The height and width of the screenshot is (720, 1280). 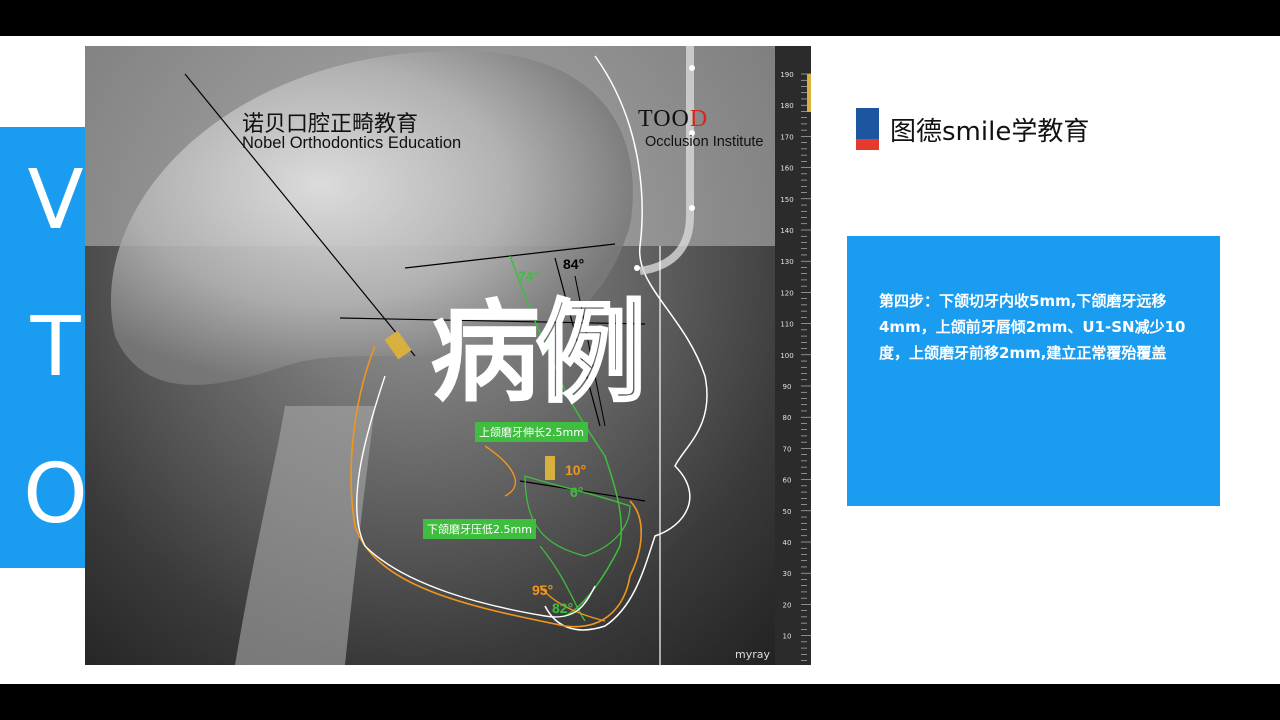 I want to click on ruler-tick-label: 120, so click(x=786, y=293).